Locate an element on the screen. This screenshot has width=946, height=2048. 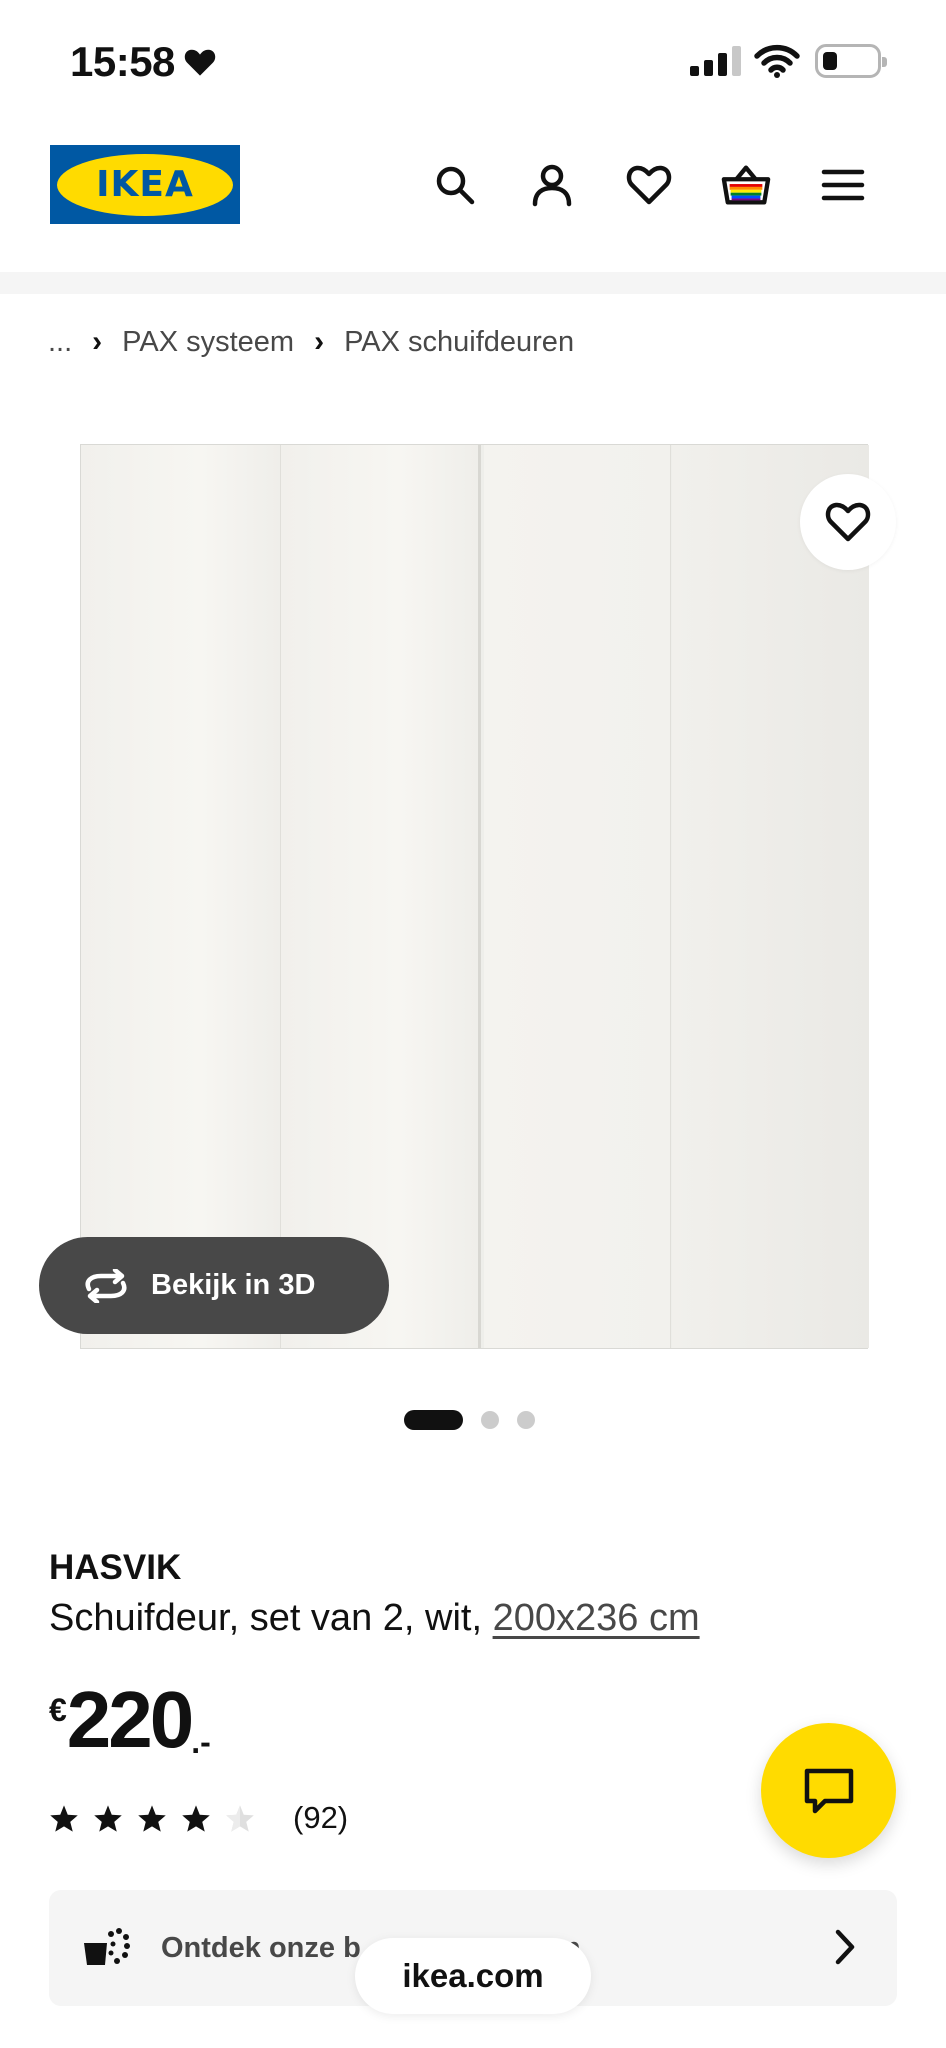
wifi-icon is located at coordinates (777, 63).